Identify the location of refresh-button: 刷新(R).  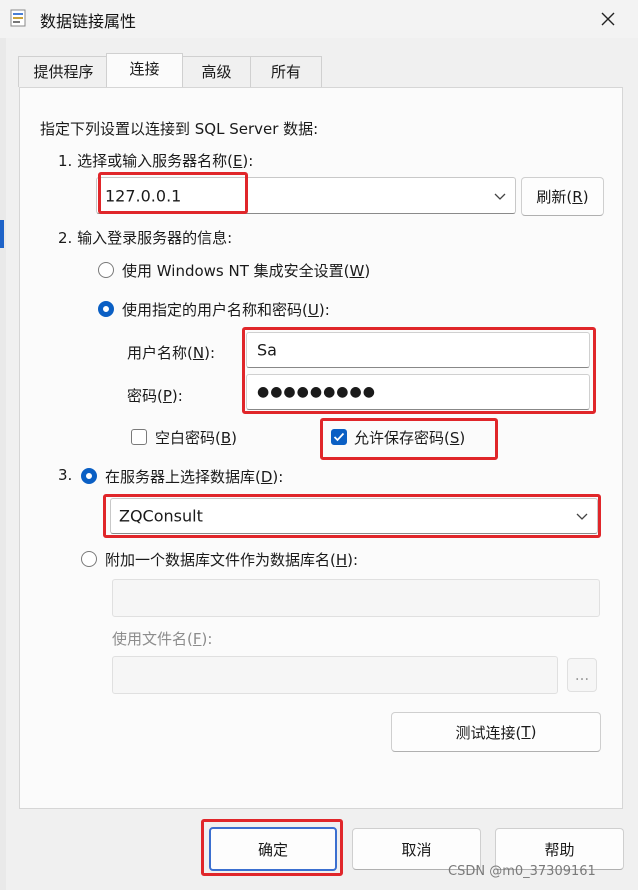
(562, 196).